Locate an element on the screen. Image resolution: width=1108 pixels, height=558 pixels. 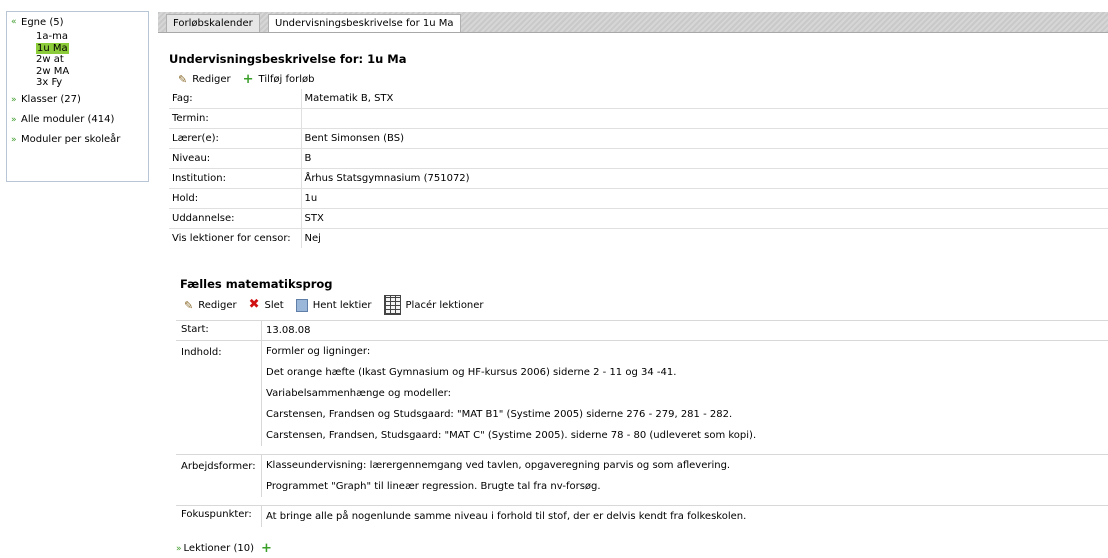
description-row: Vis lektioner for censor: Nej is located at coordinates (638, 238).